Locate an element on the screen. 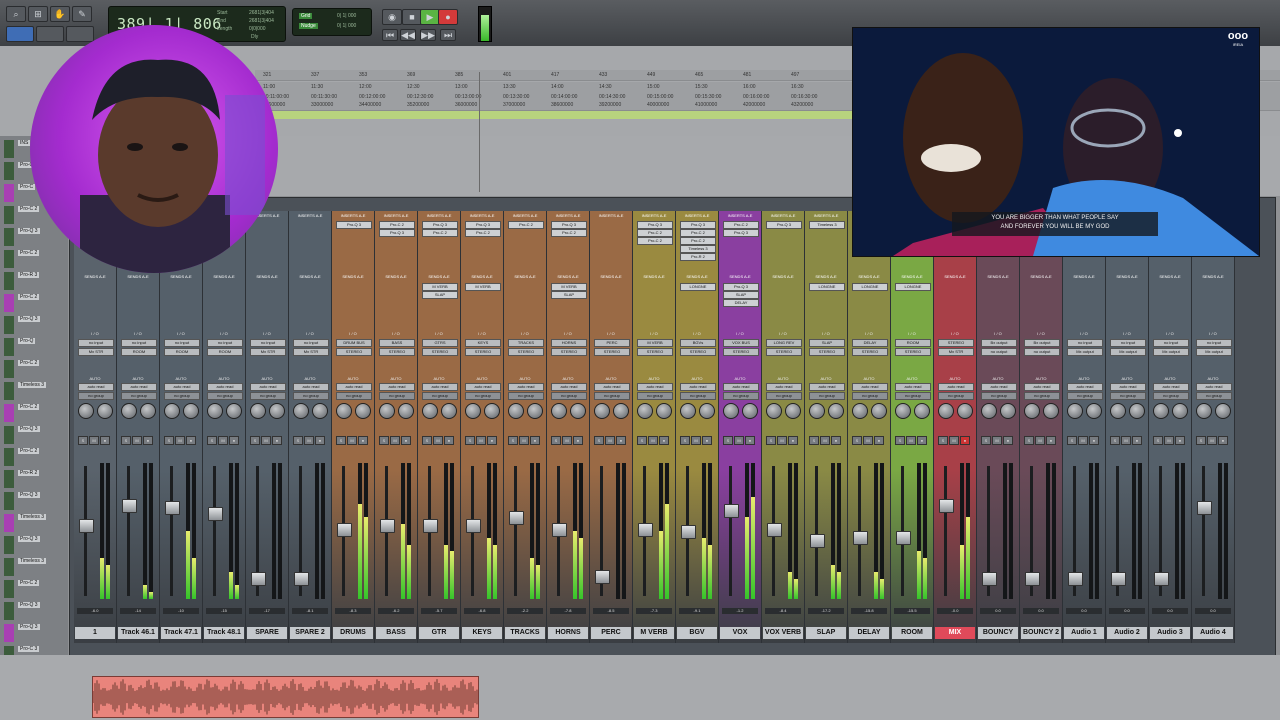  insert-slot: Pro-R 2 is located at coordinates (698, 257).